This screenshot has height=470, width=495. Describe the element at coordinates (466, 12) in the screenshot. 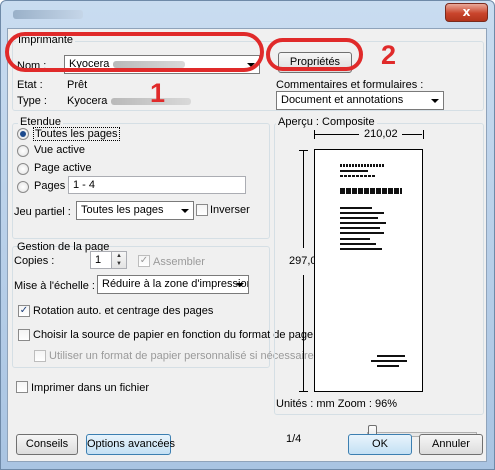

I see `close-button: x` at that location.